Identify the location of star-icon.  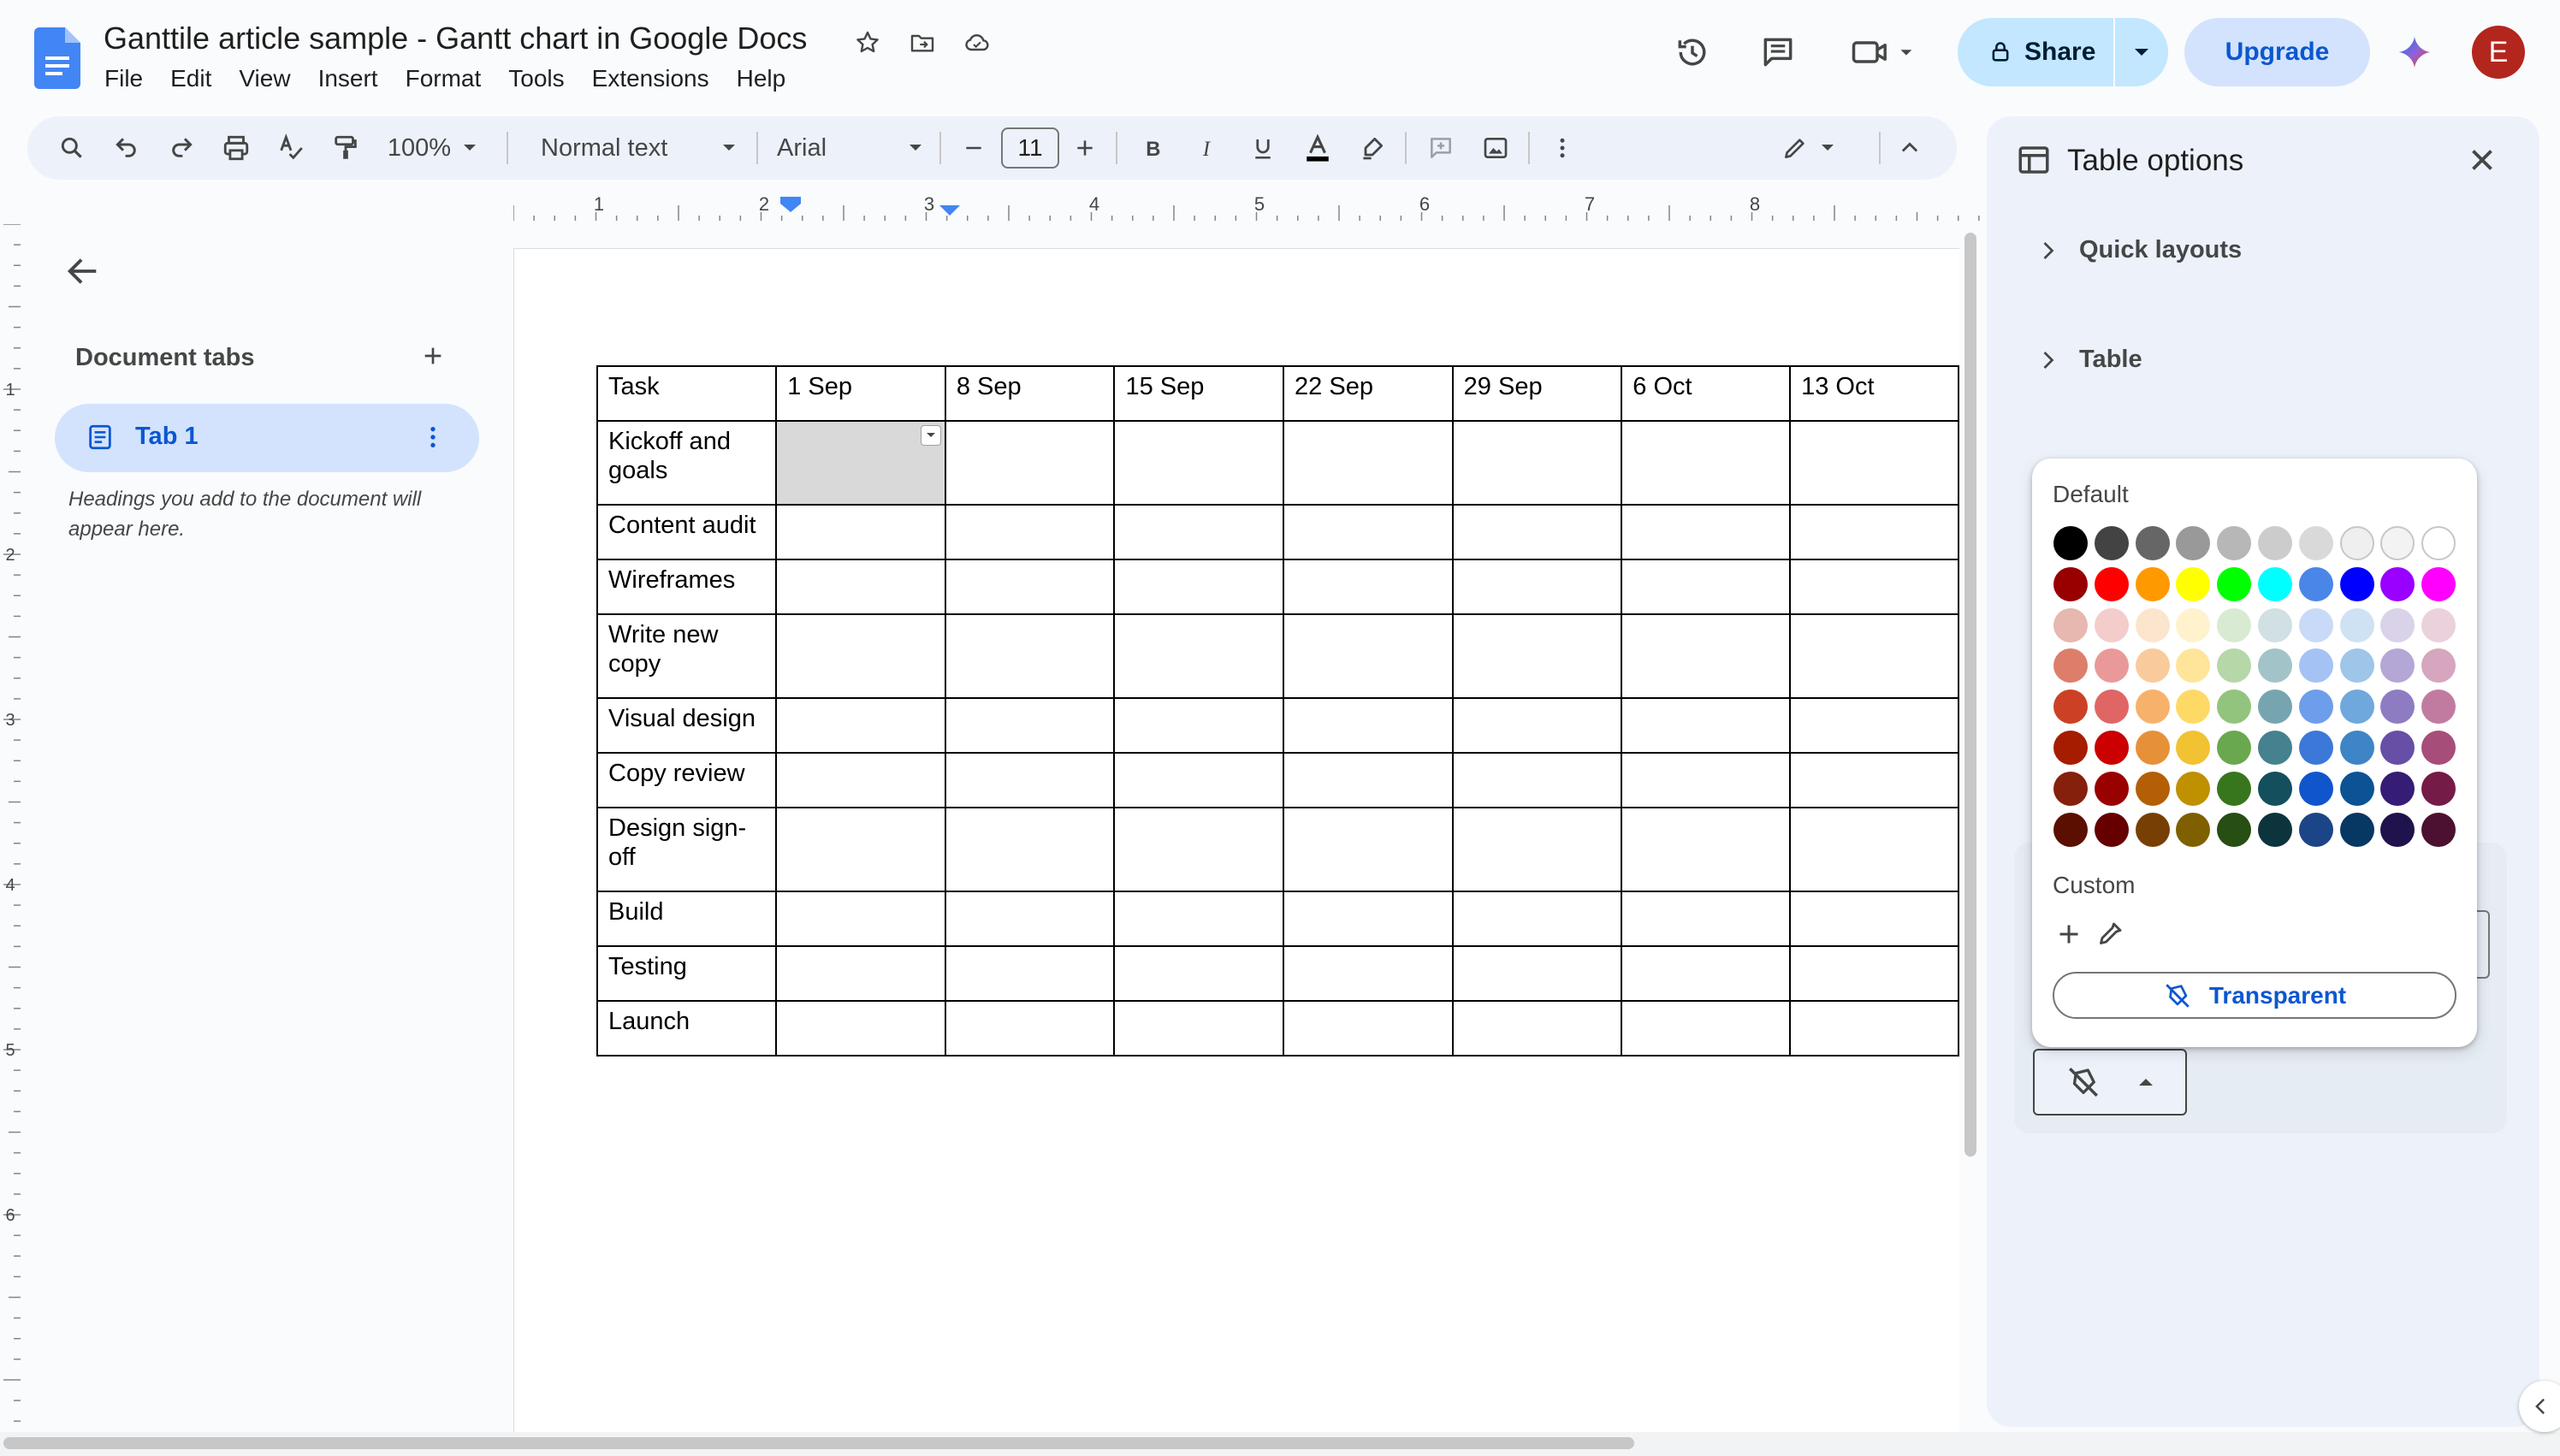
(867, 43).